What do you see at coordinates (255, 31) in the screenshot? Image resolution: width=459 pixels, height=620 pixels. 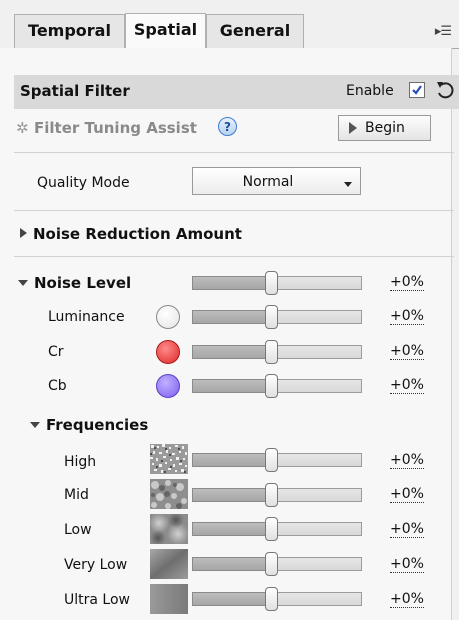 I see `tab-general: General` at bounding box center [255, 31].